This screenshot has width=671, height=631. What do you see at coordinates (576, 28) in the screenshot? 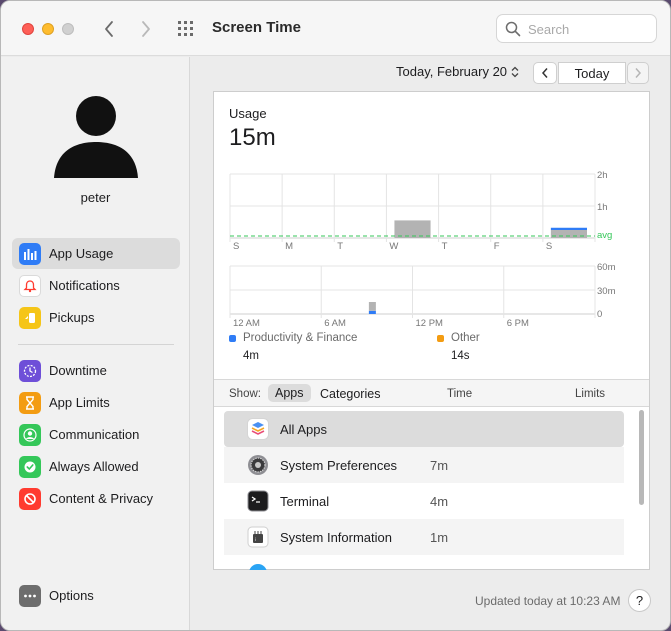
I see `search-field: Search` at bounding box center [576, 28].